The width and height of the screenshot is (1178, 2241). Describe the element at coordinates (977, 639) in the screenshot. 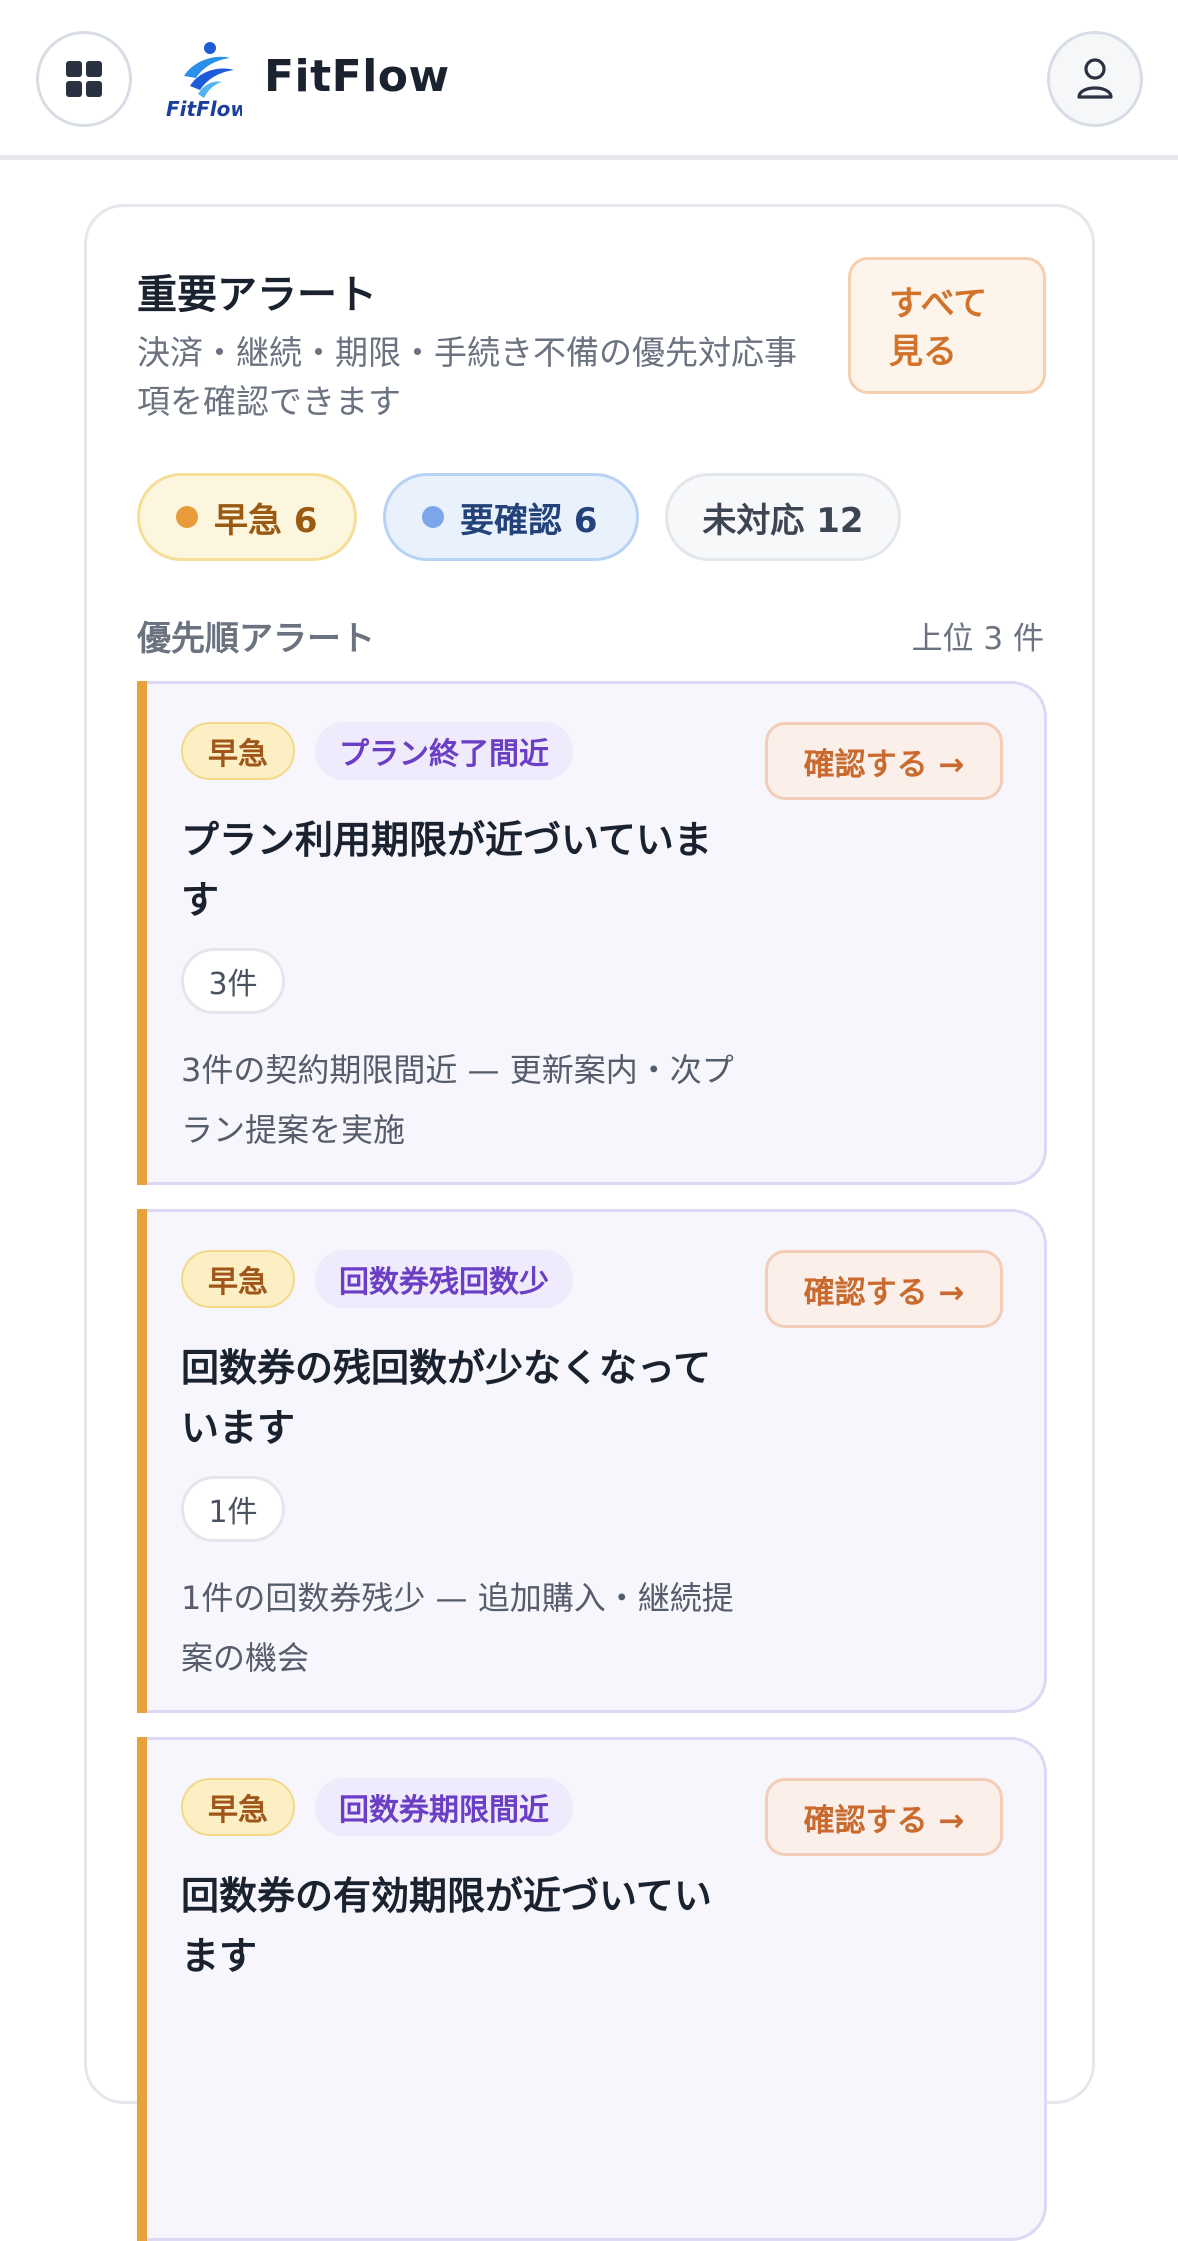

I see `section-count: 上位 3 件` at that location.